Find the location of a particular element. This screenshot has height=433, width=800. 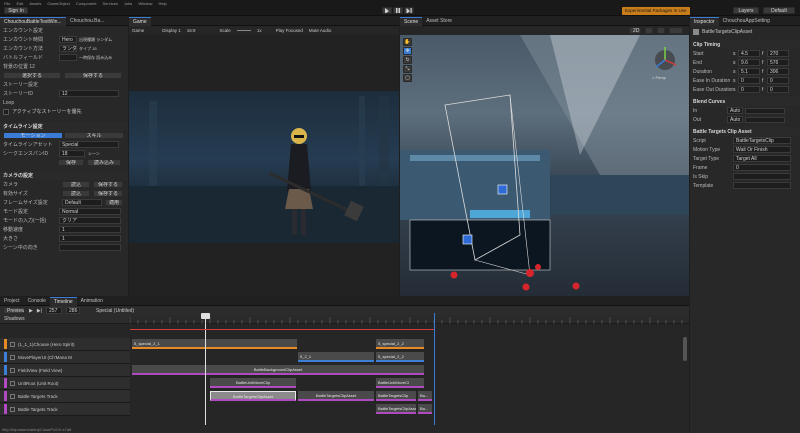

timing-seconds-field: 9.6 is located at coordinates (749, 62).